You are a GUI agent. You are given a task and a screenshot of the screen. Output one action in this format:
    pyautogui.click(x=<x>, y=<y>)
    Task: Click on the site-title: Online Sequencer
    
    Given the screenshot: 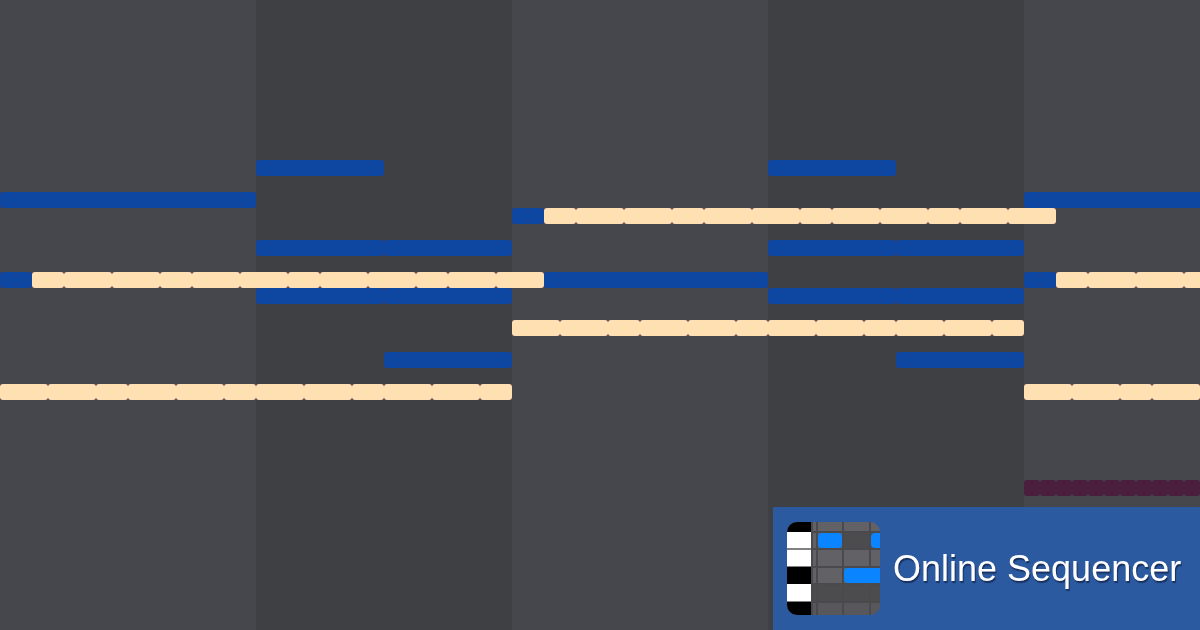 What is the action you would take?
    pyautogui.click(x=1037, y=568)
    